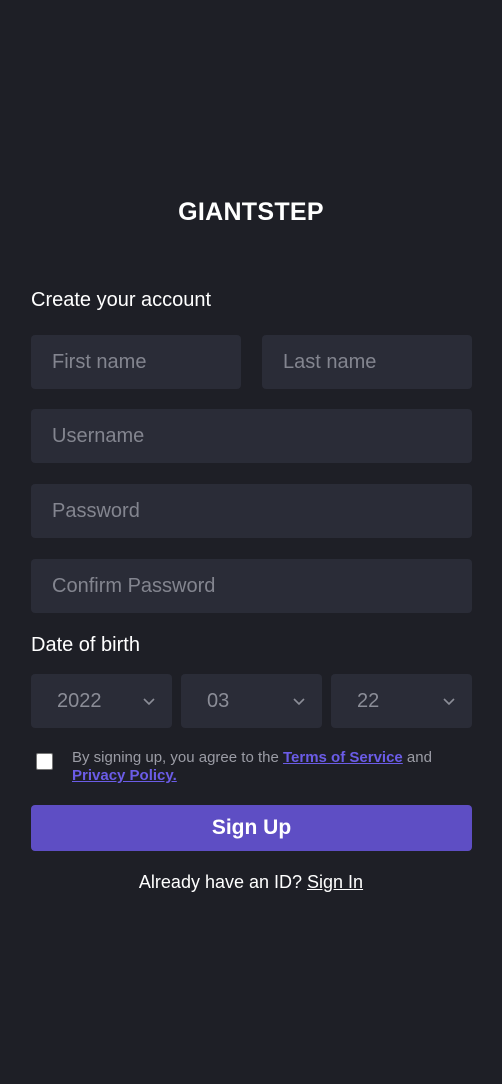 This screenshot has height=1084, width=502. What do you see at coordinates (177, 757) in the screenshot?
I see `agreement-prefix: By signing up, you agree to the` at bounding box center [177, 757].